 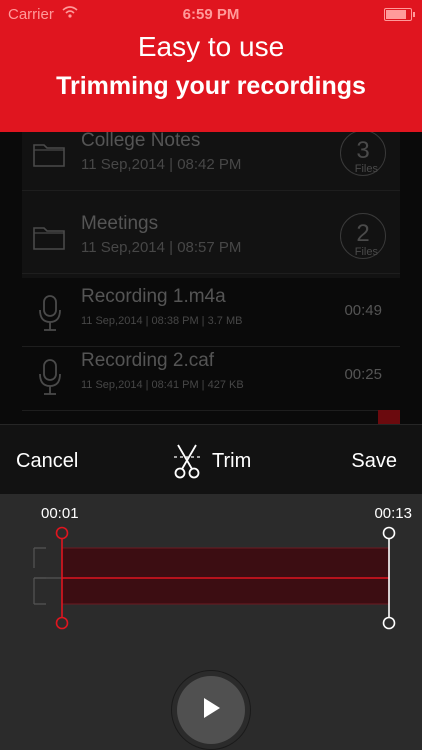 I want to click on start-trim-handle, so click(x=62, y=582).